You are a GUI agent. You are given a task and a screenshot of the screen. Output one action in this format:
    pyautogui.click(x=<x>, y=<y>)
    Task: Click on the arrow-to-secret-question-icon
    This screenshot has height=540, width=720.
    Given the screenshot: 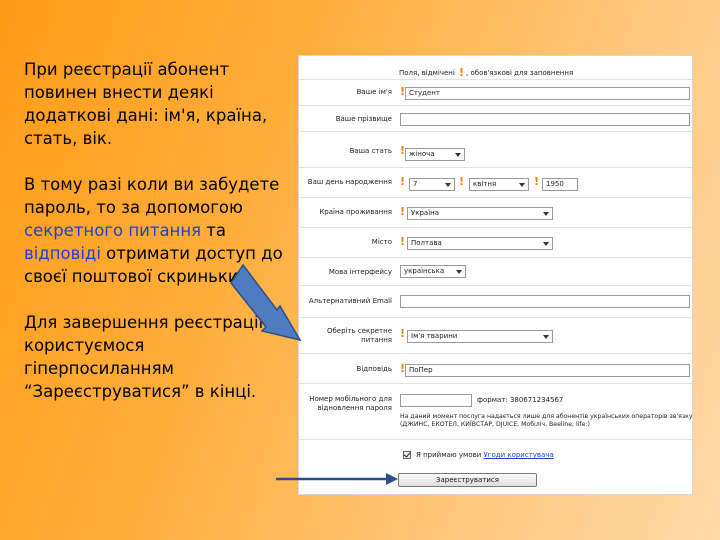 What is the action you would take?
    pyautogui.click(x=266, y=302)
    